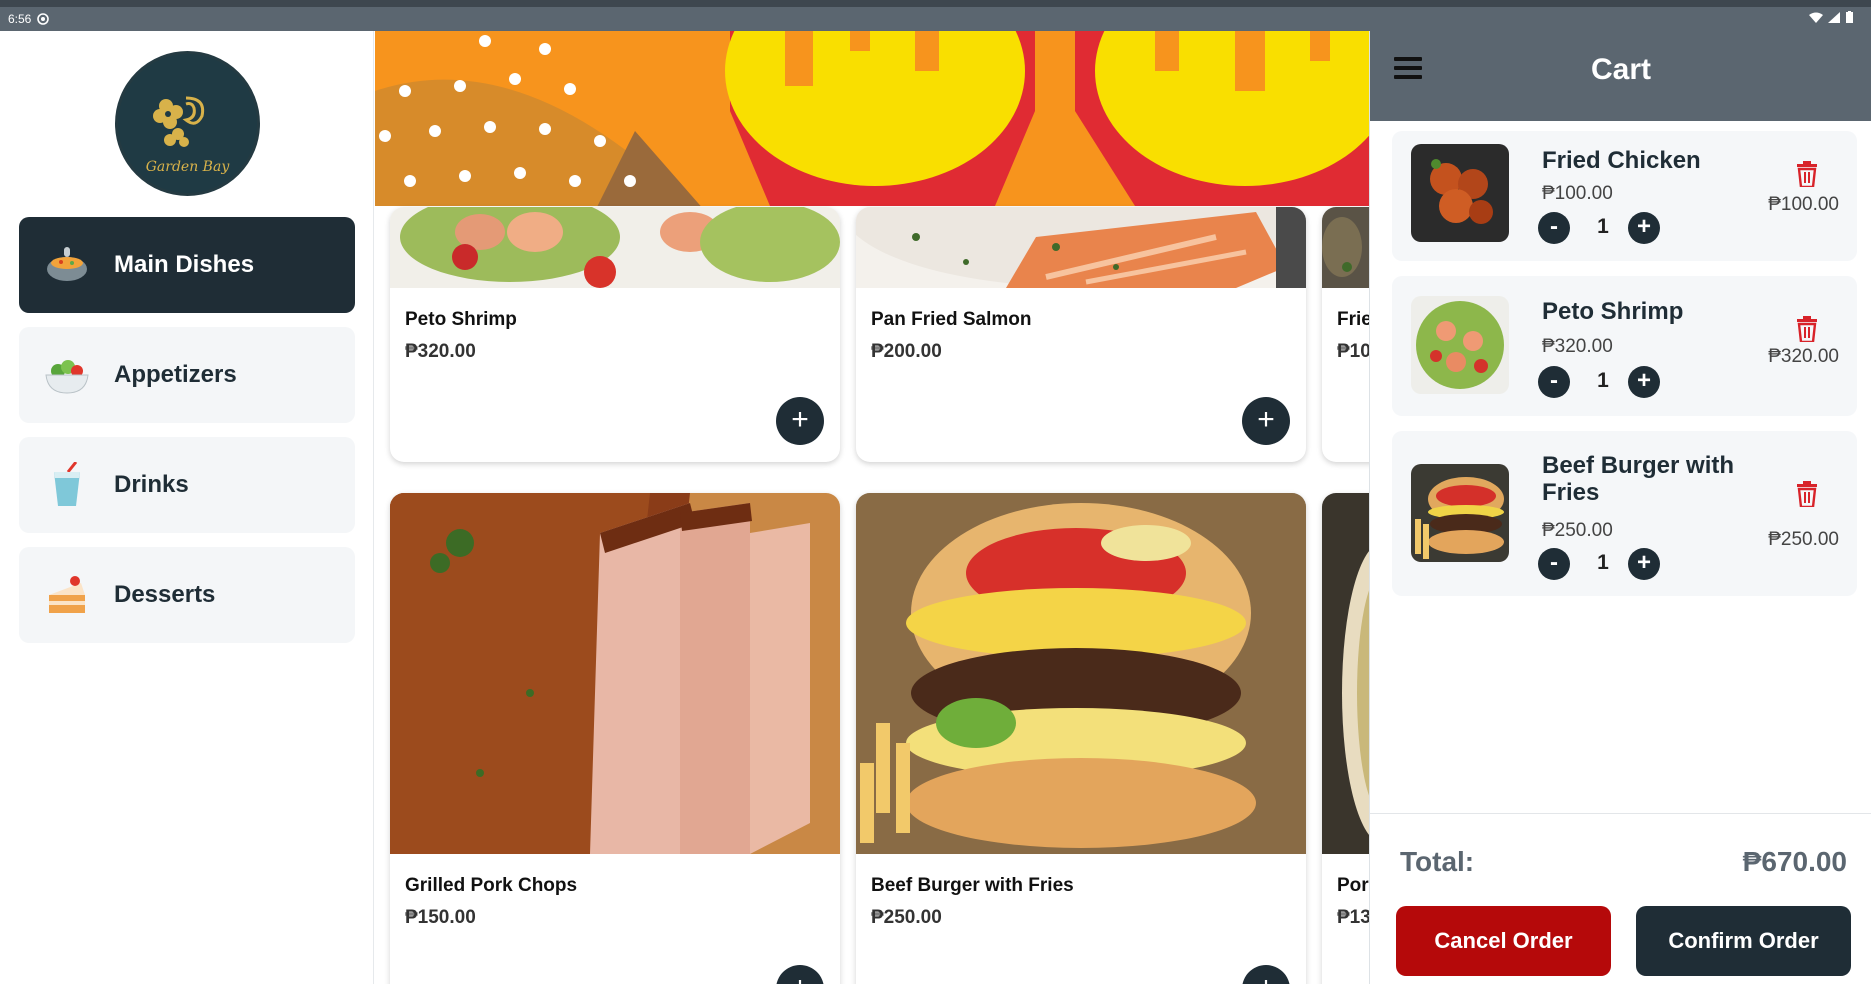  I want to click on logo-text: Garden Bay, so click(187, 167).